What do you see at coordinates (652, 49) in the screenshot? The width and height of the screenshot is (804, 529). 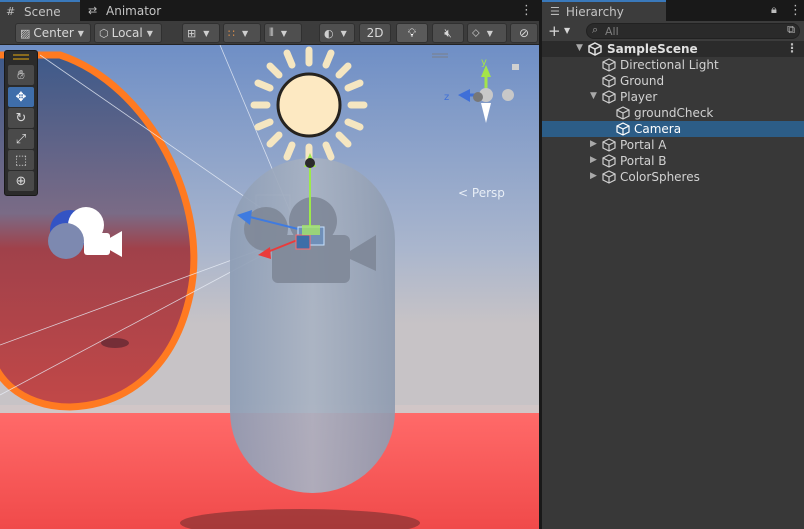 I see `scene-name: SampleScene` at bounding box center [652, 49].